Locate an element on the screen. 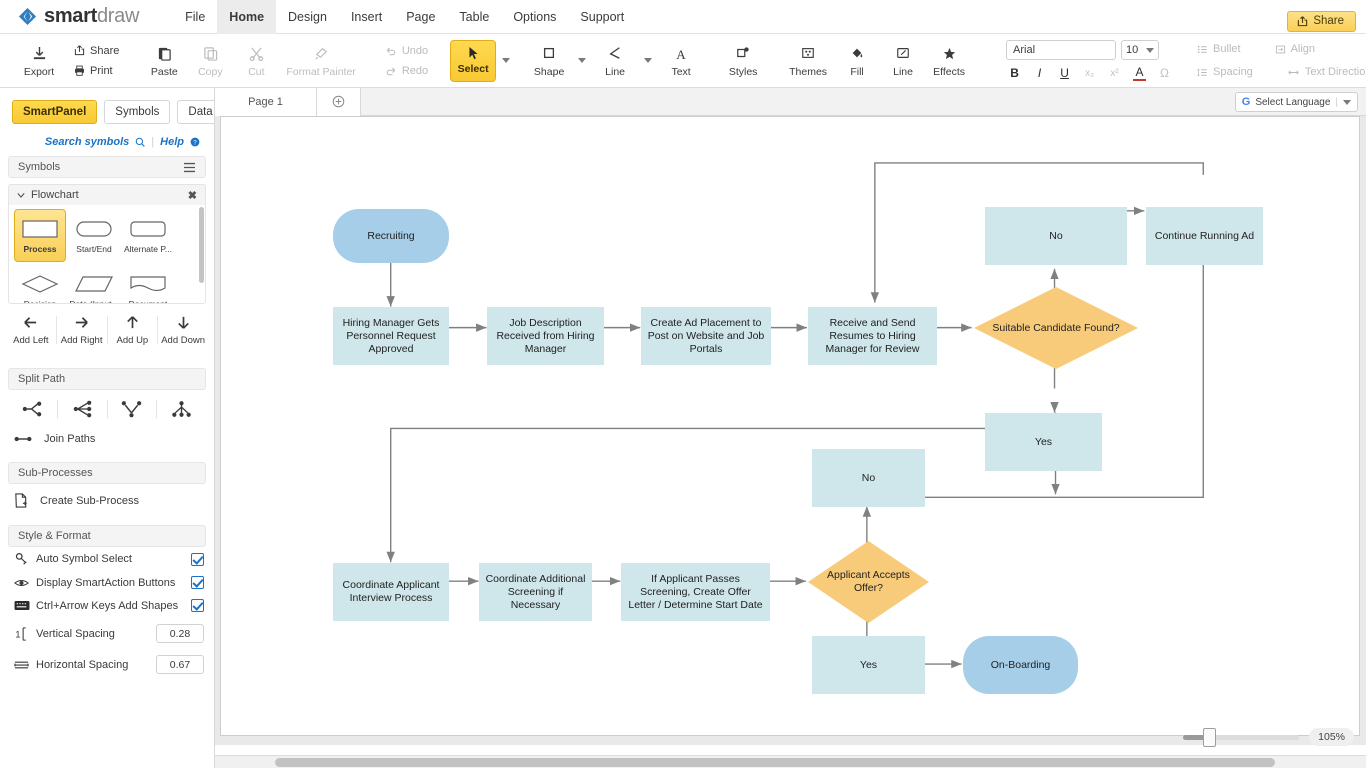  line-button: Line is located at coordinates (615, 61).